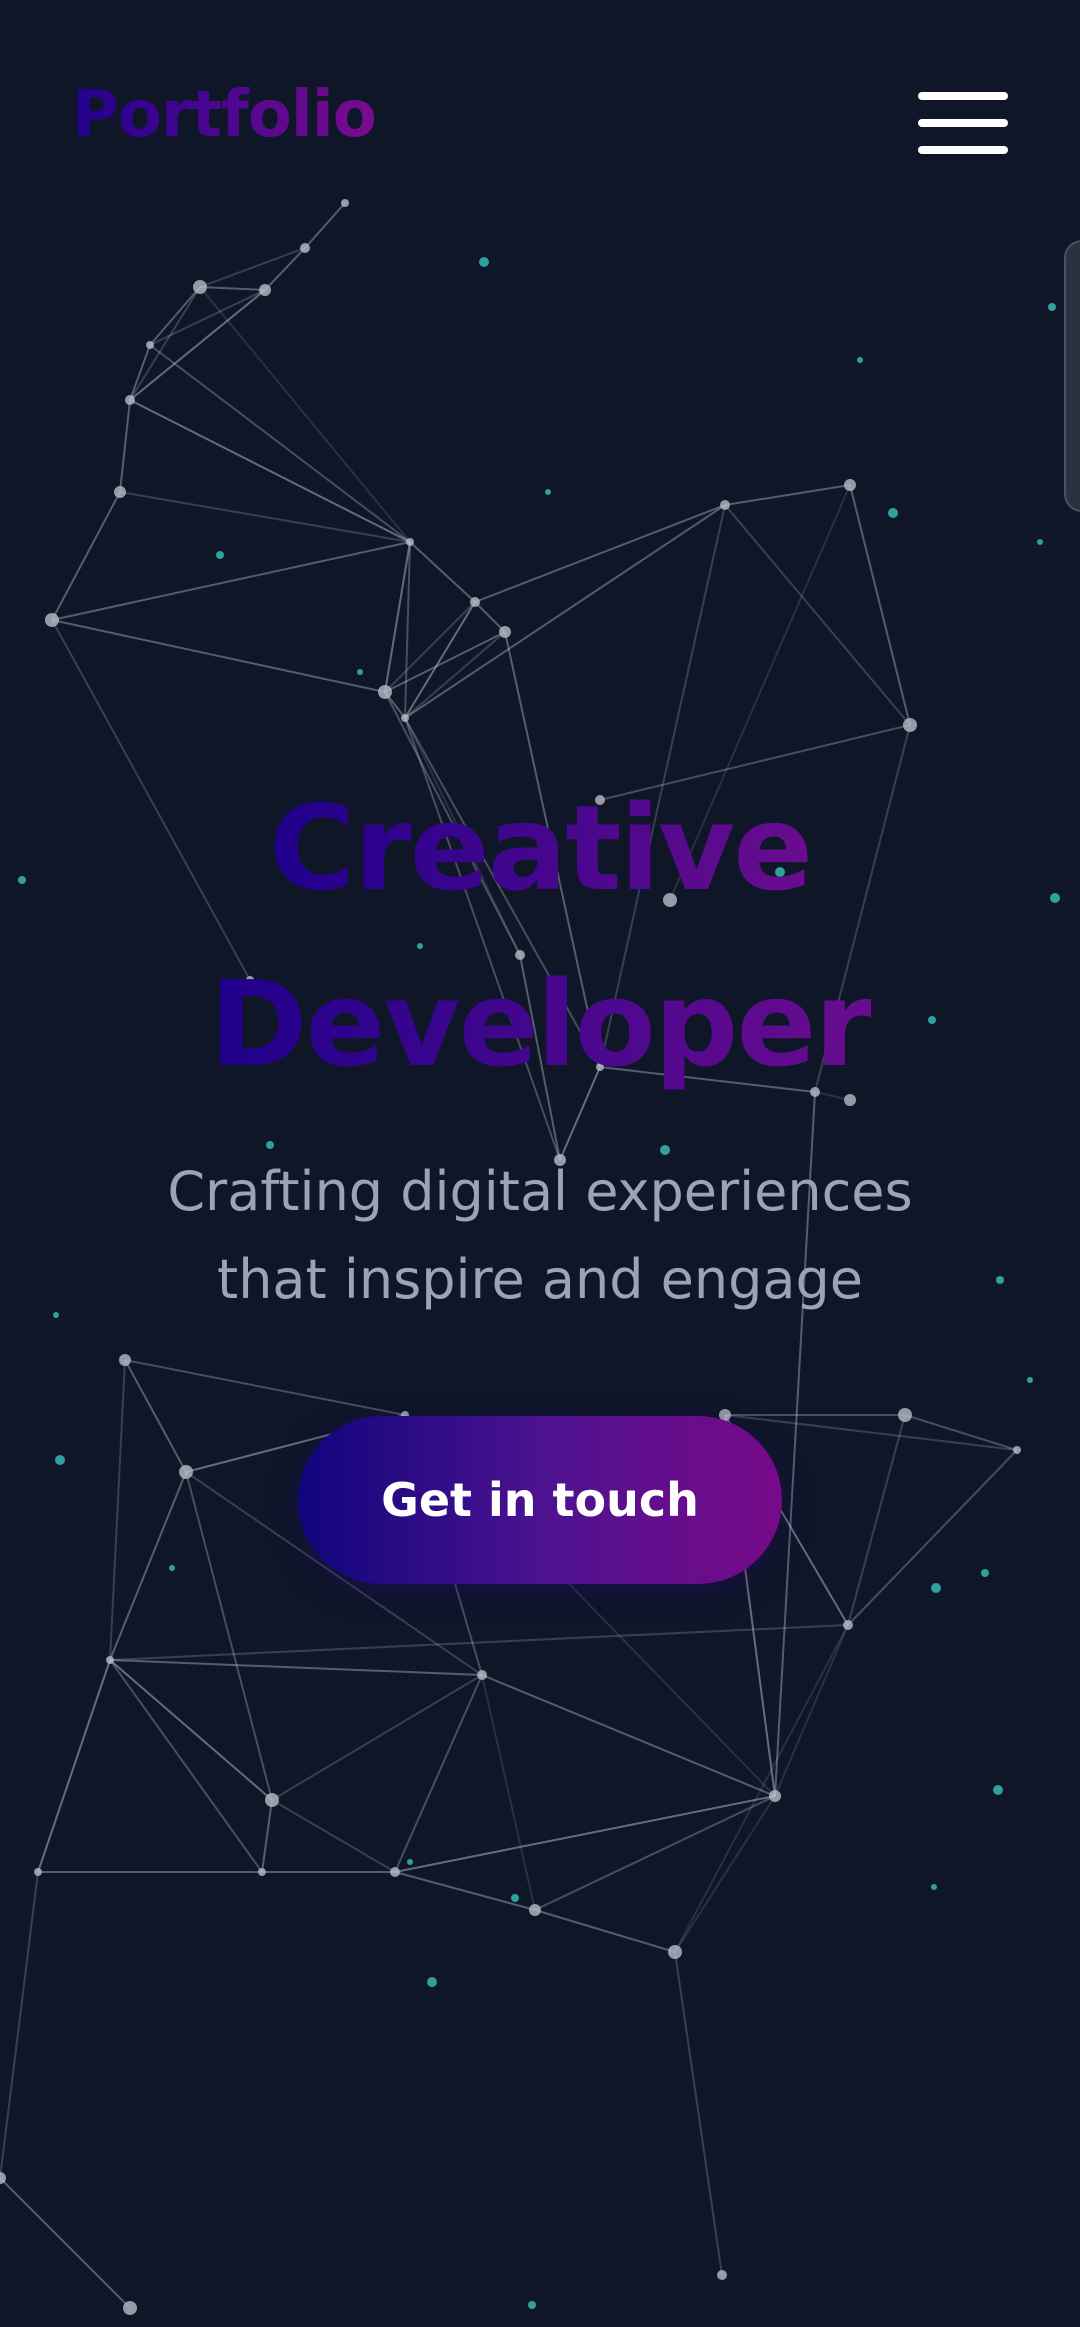  Describe the element at coordinates (541, 848) in the screenshot. I see `hero-title-line-1: Creative` at that location.